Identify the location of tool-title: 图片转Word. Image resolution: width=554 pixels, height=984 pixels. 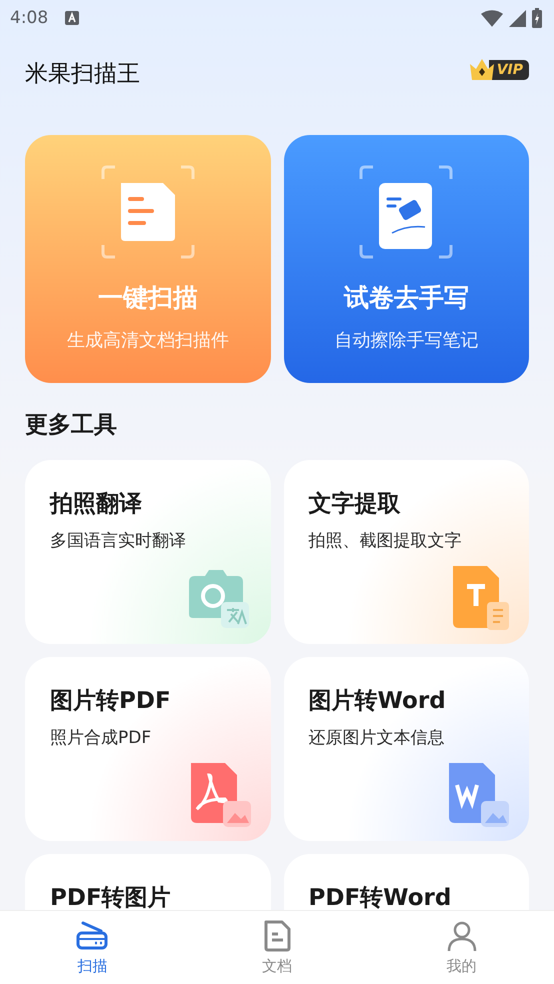
(377, 701).